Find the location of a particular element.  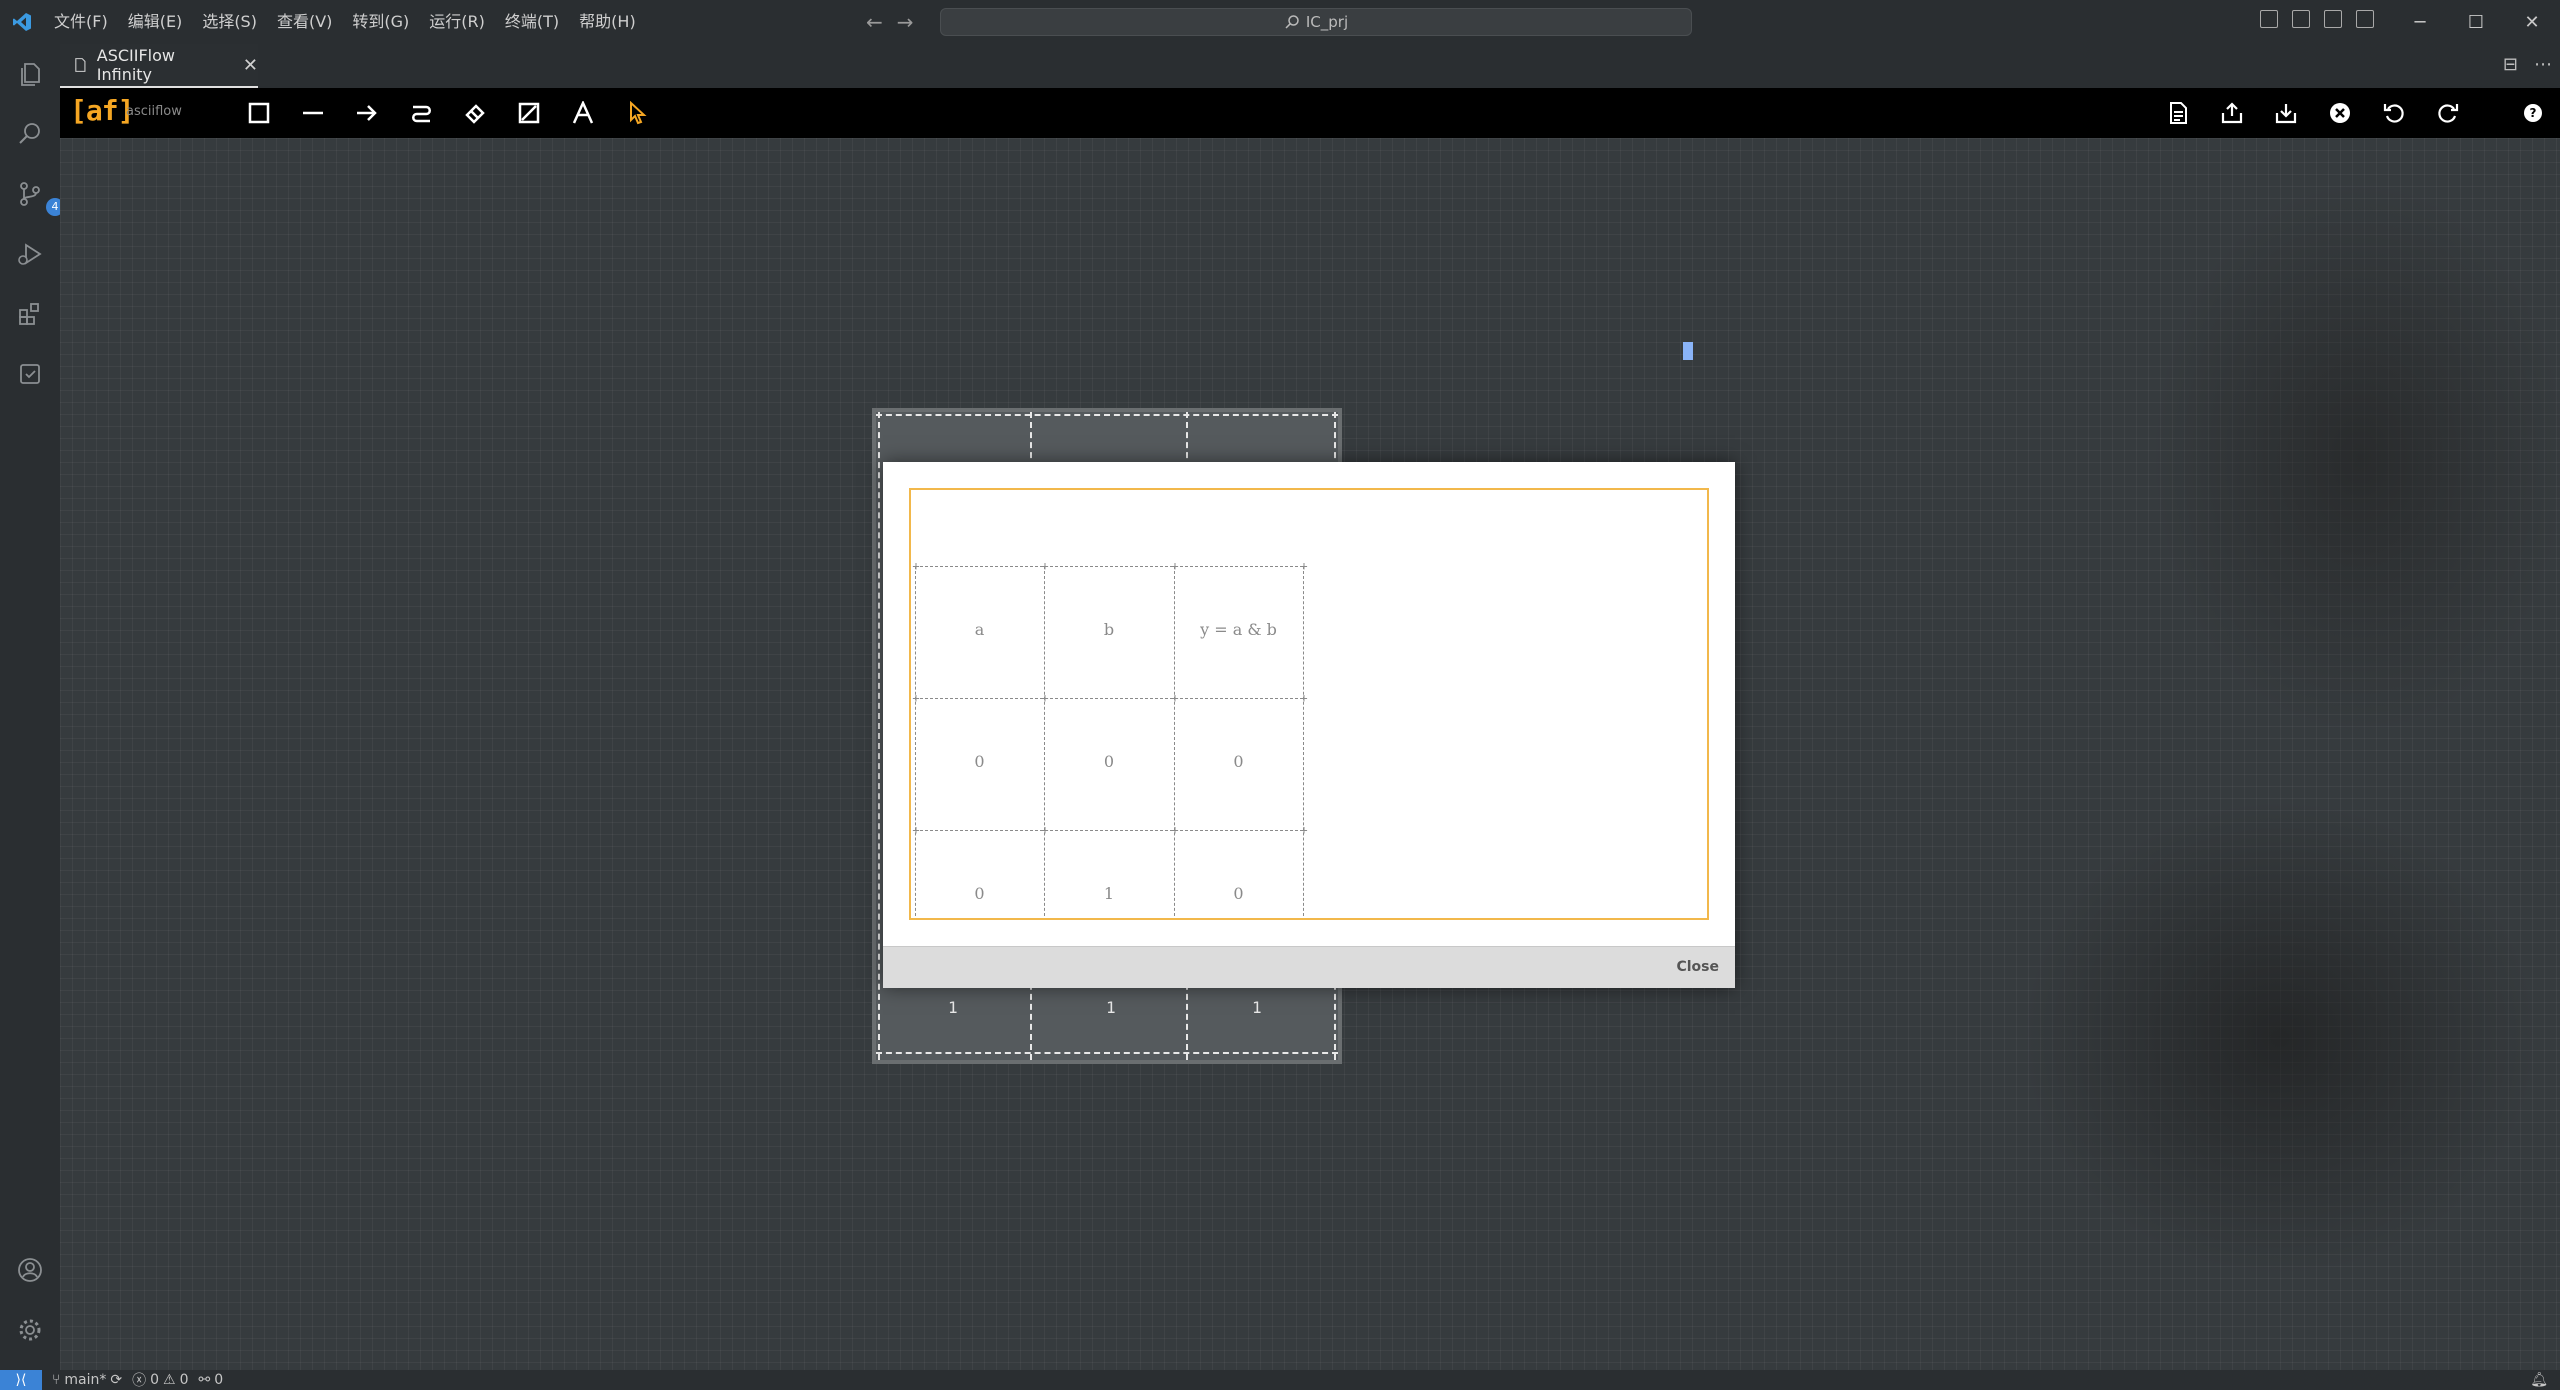

menu-help: 帮助(H) is located at coordinates (607, 22).